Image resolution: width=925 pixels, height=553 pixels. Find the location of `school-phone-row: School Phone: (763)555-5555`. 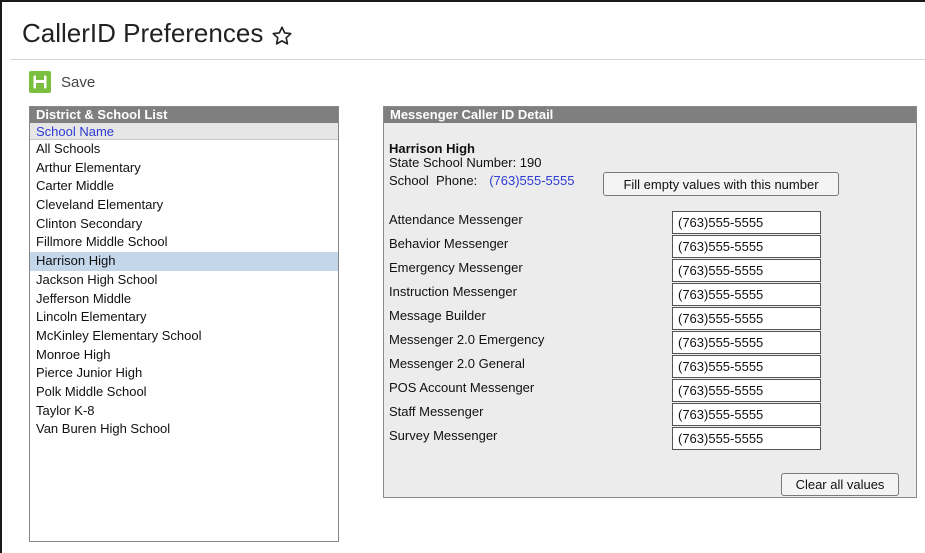

school-phone-row: School Phone: (763)555-5555 is located at coordinates (481, 180).